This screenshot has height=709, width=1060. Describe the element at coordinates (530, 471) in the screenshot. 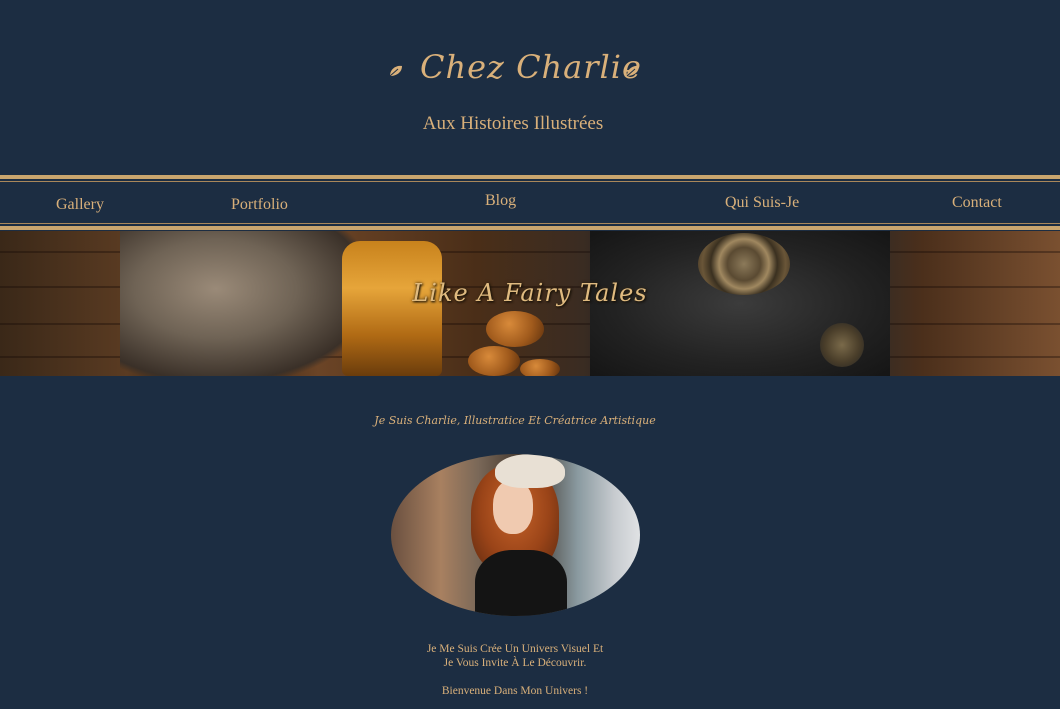

I see `portrait-beret` at that location.